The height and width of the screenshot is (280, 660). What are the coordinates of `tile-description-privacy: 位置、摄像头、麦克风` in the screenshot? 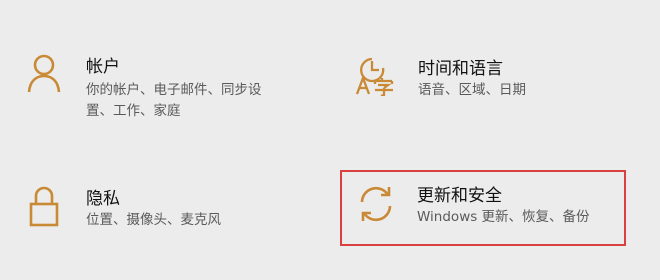 It's located at (153, 220).